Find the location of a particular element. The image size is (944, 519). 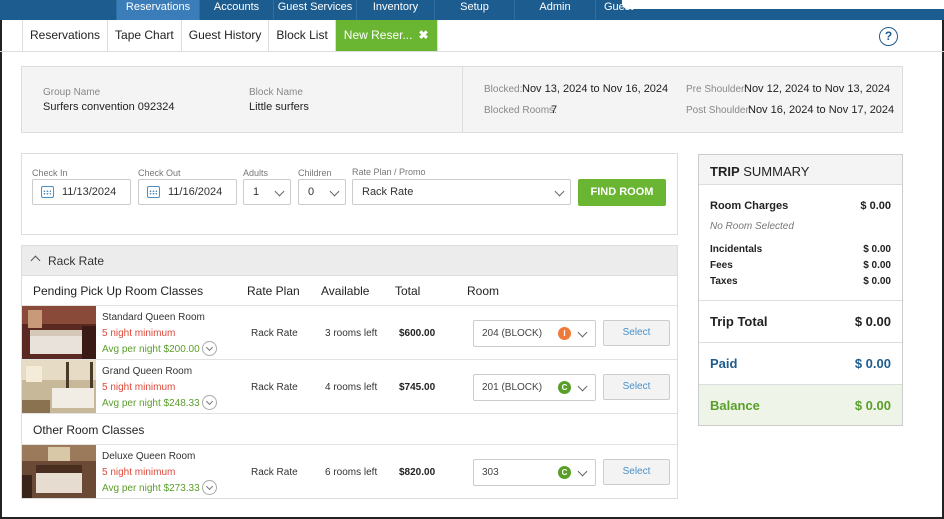

tab-tape-chart: Tape Chart is located at coordinates (145, 35).